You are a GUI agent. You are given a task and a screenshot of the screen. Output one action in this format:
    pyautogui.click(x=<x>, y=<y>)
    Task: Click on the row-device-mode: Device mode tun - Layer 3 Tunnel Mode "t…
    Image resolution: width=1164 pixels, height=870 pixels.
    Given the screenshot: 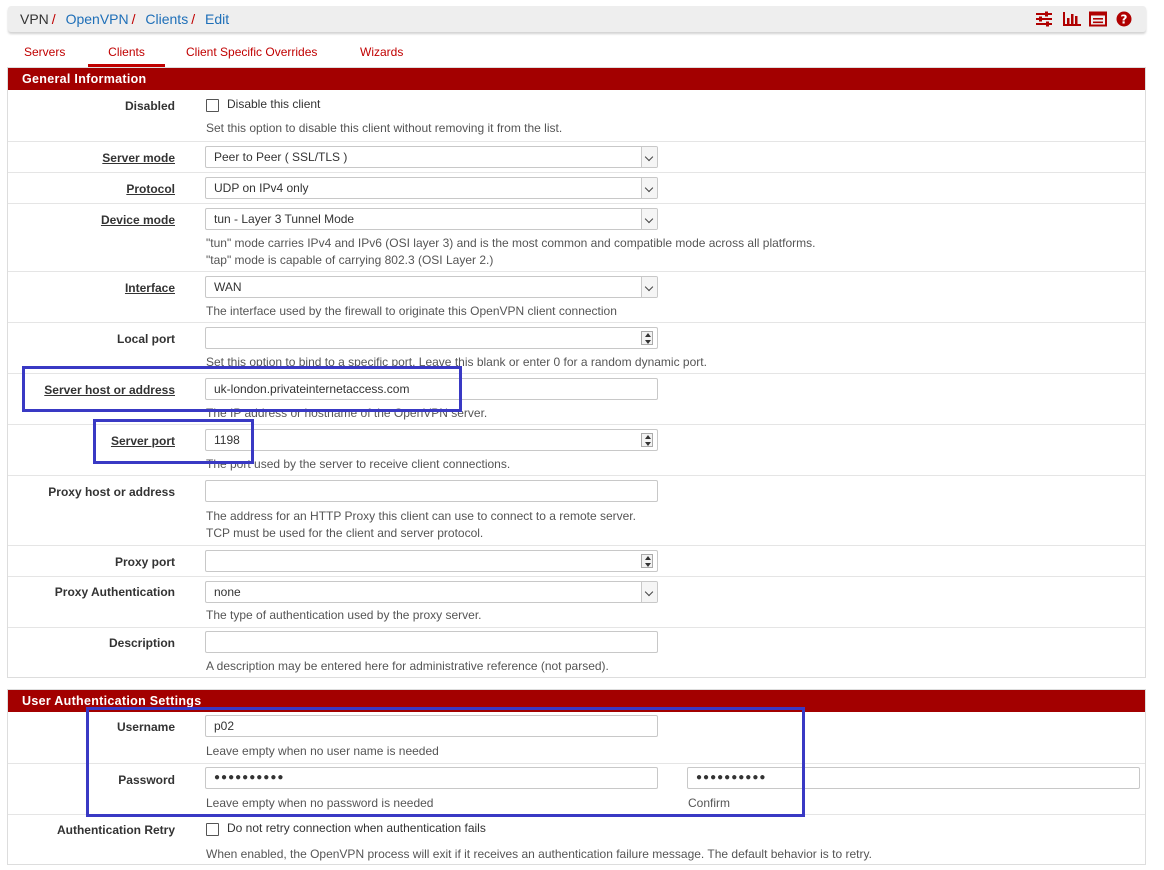 What is the action you would take?
    pyautogui.click(x=576, y=237)
    